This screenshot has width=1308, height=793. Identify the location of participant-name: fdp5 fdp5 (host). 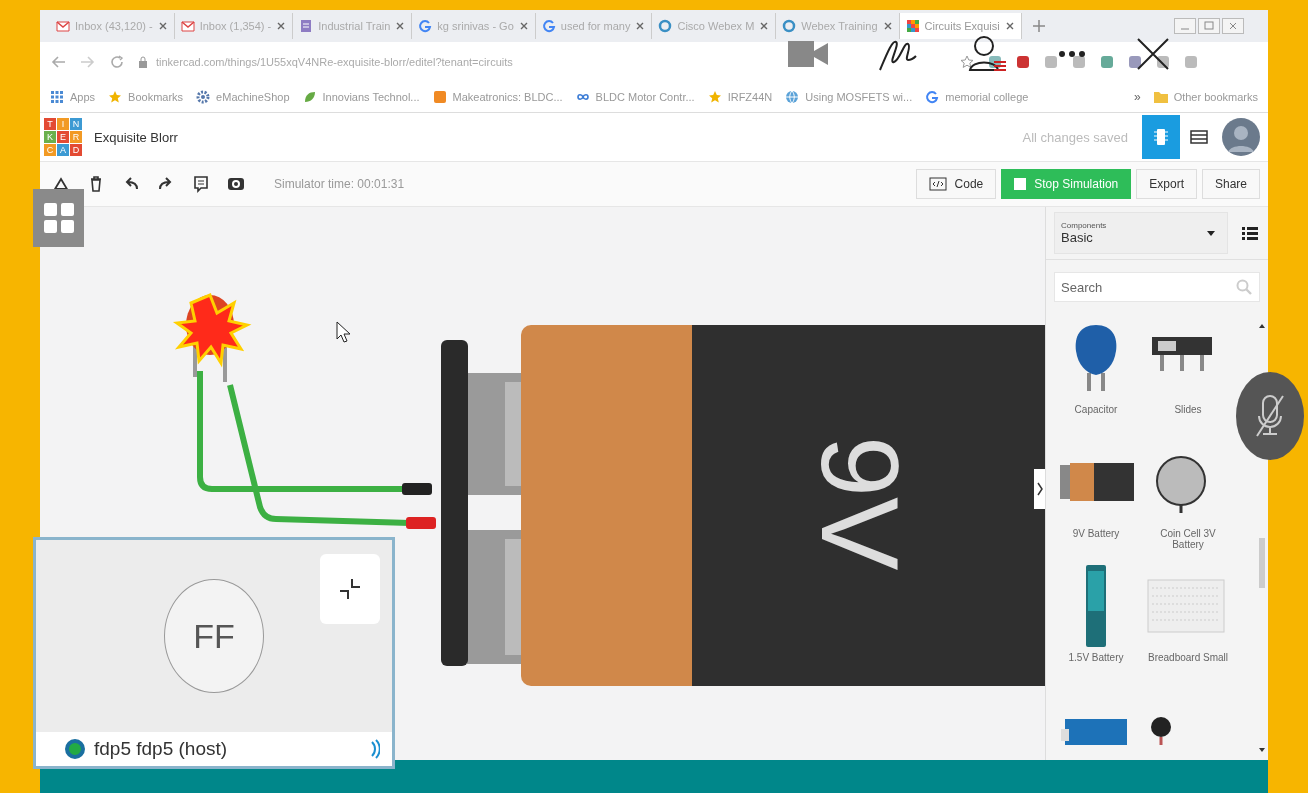
(161, 749).